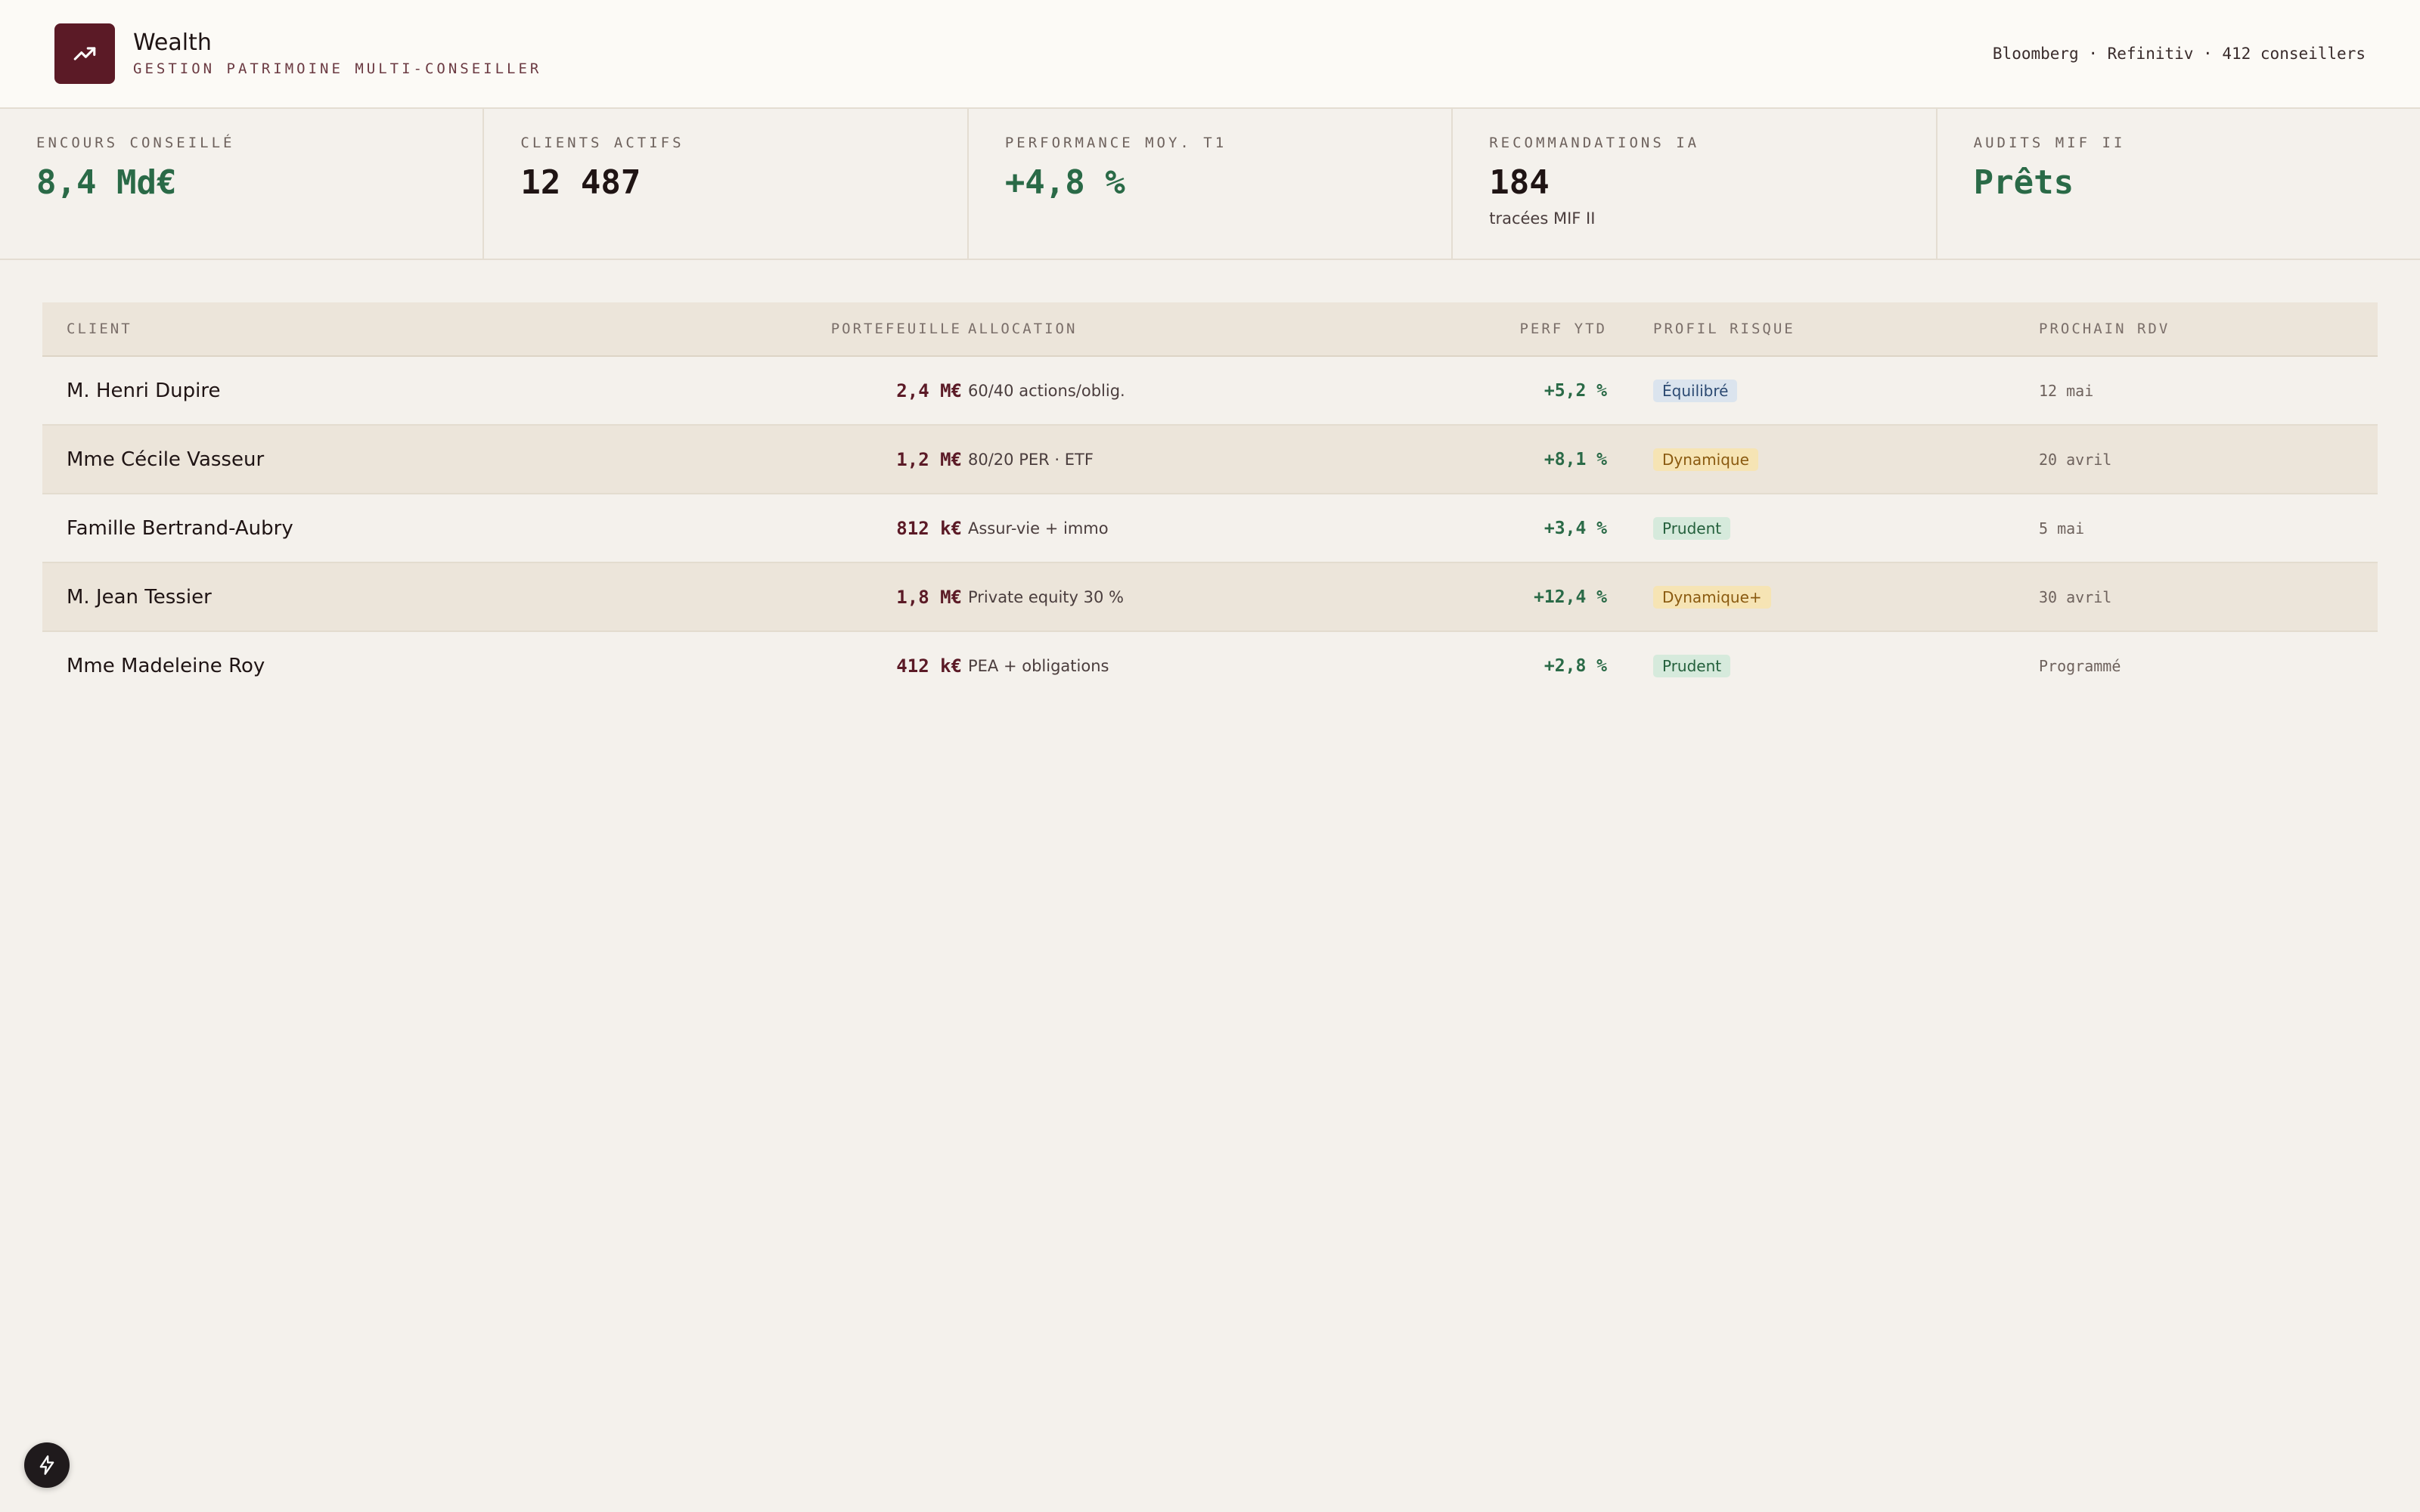 Image resolution: width=2420 pixels, height=1512 pixels. I want to click on quick-action-button, so click(47, 1465).